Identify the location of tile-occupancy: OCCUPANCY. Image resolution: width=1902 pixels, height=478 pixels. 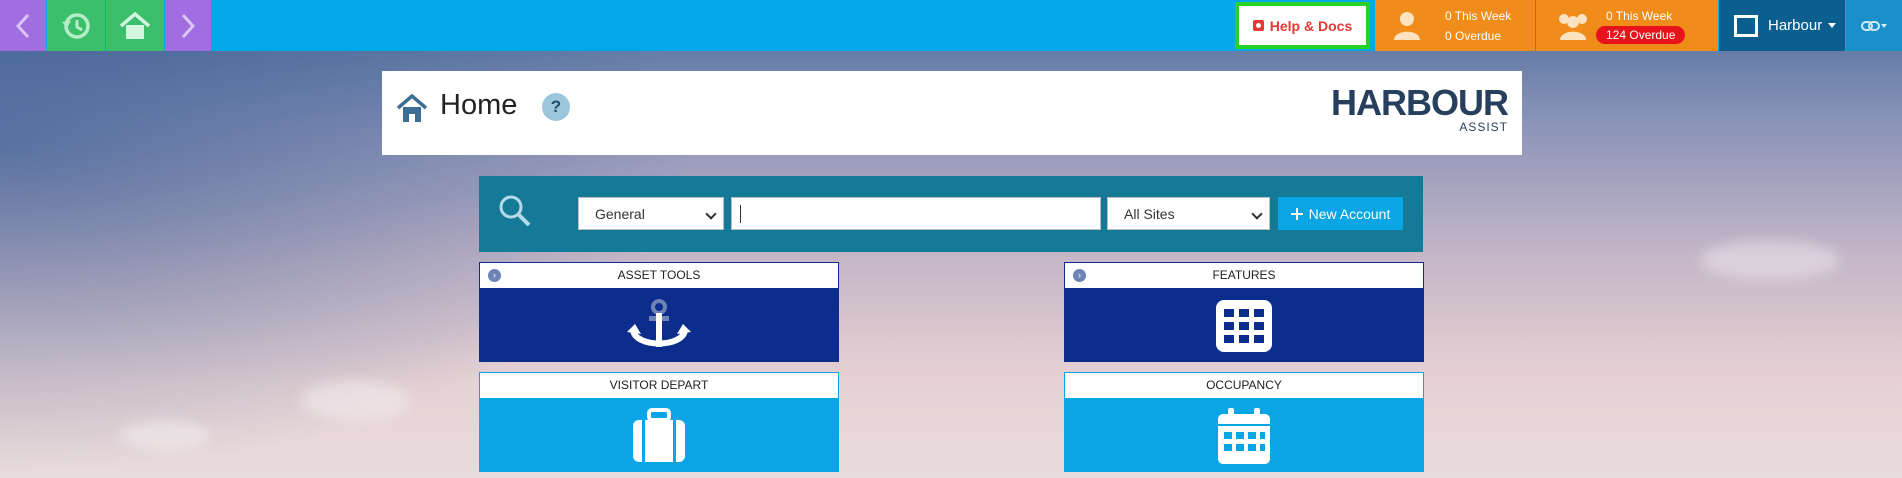
(1244, 422).